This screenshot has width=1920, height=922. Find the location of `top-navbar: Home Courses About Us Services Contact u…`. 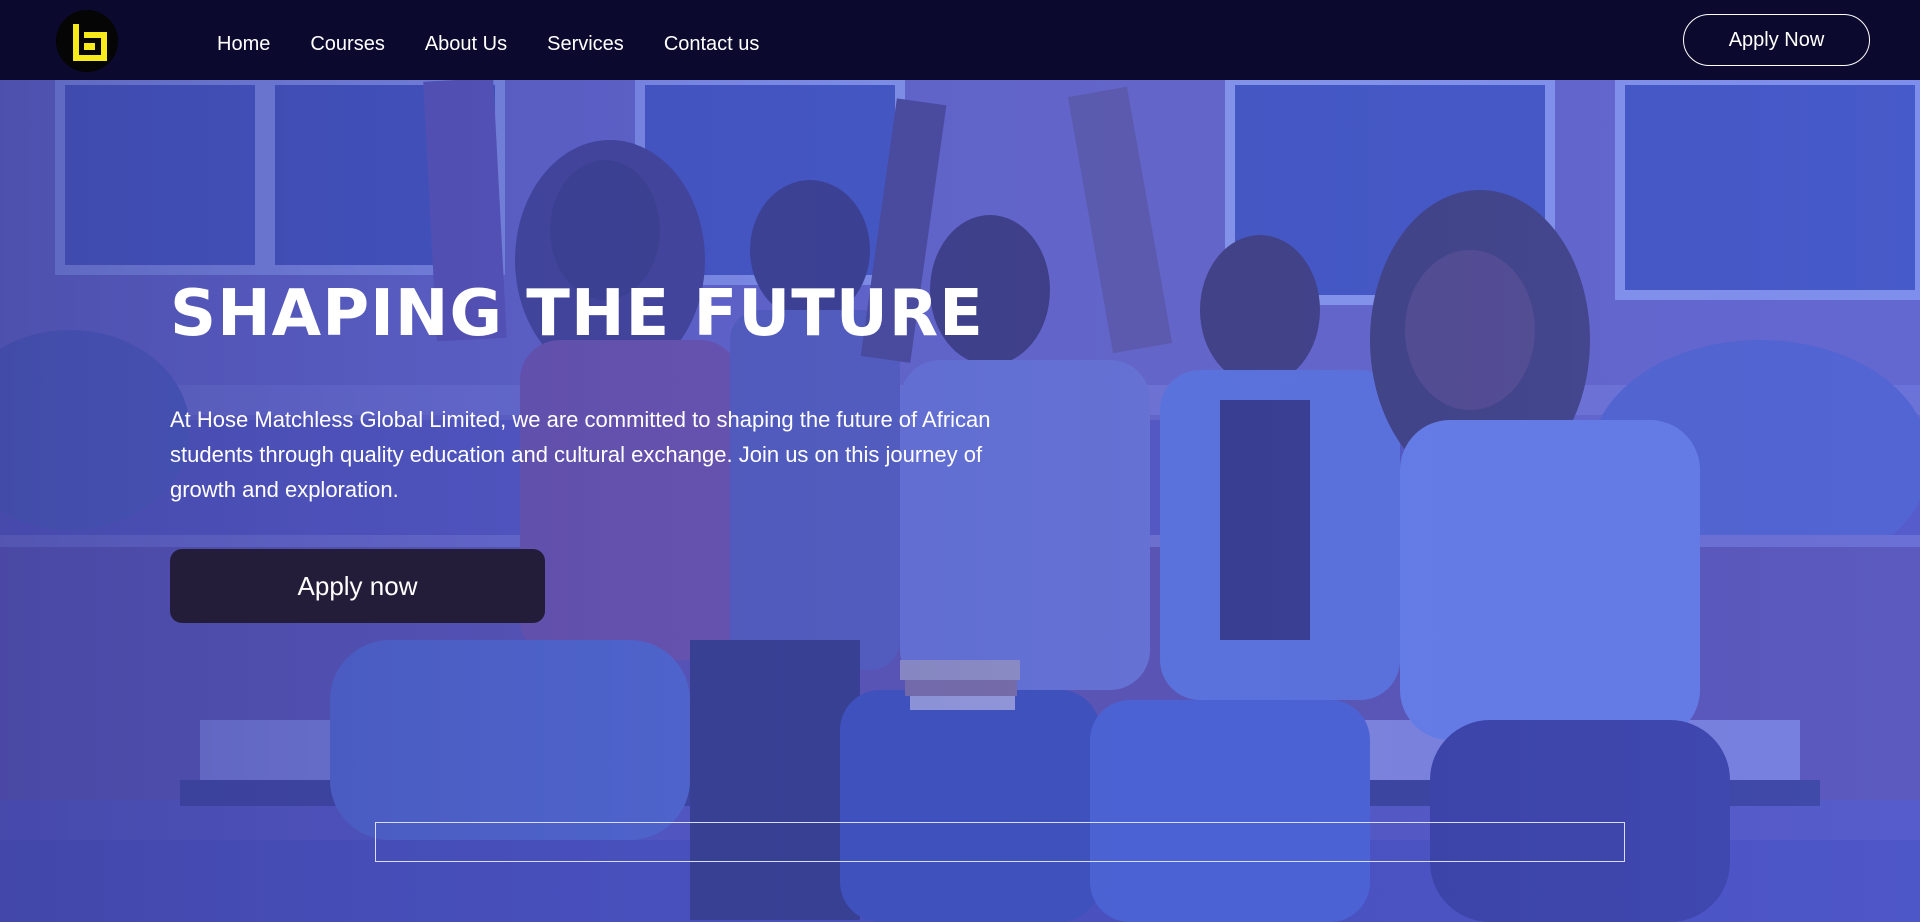

top-navbar: Home Courses About Us Services Contact u… is located at coordinates (960, 40).